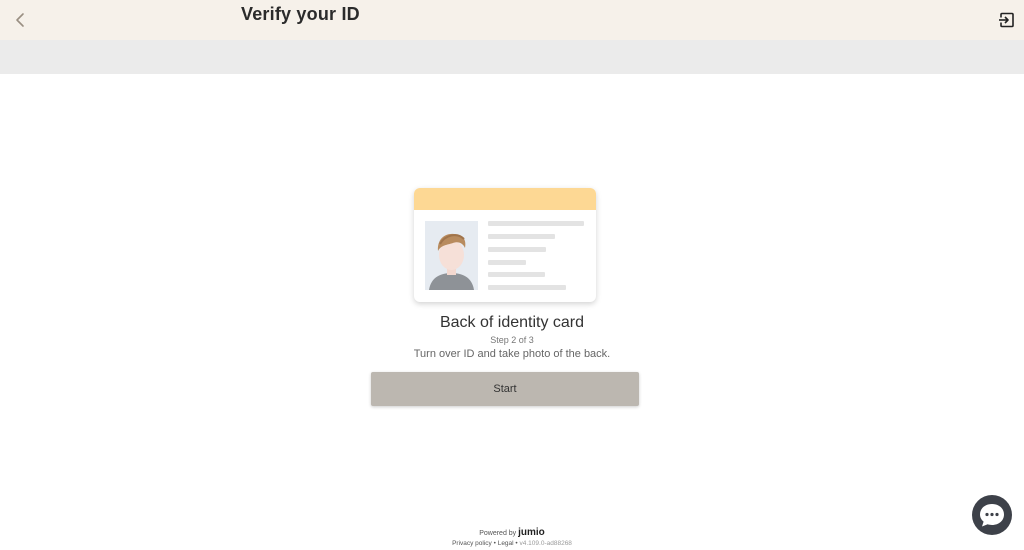 Image resolution: width=1024 pixels, height=550 pixels. What do you see at coordinates (472, 543) in the screenshot?
I see `privacy-policy-link: Privacy policy` at bounding box center [472, 543].